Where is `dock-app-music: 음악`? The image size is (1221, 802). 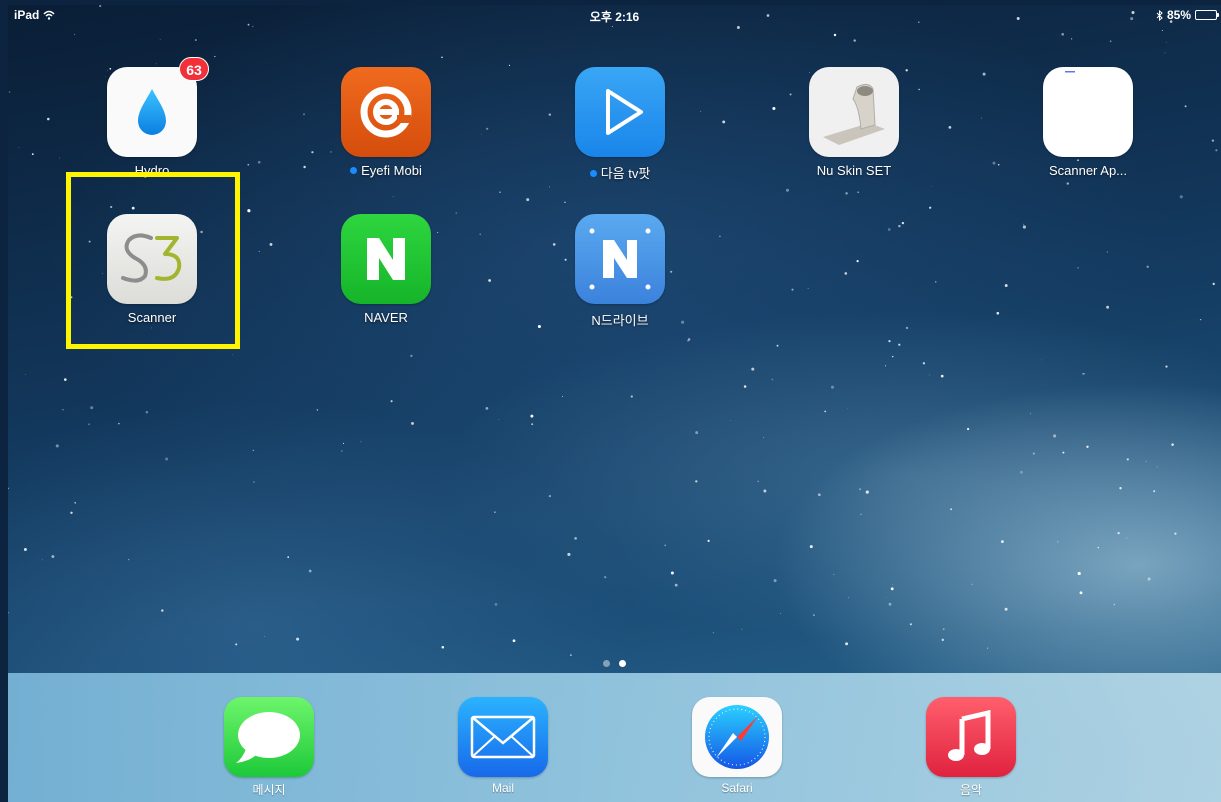
dock-app-music: 음악 is located at coordinates (971, 747).